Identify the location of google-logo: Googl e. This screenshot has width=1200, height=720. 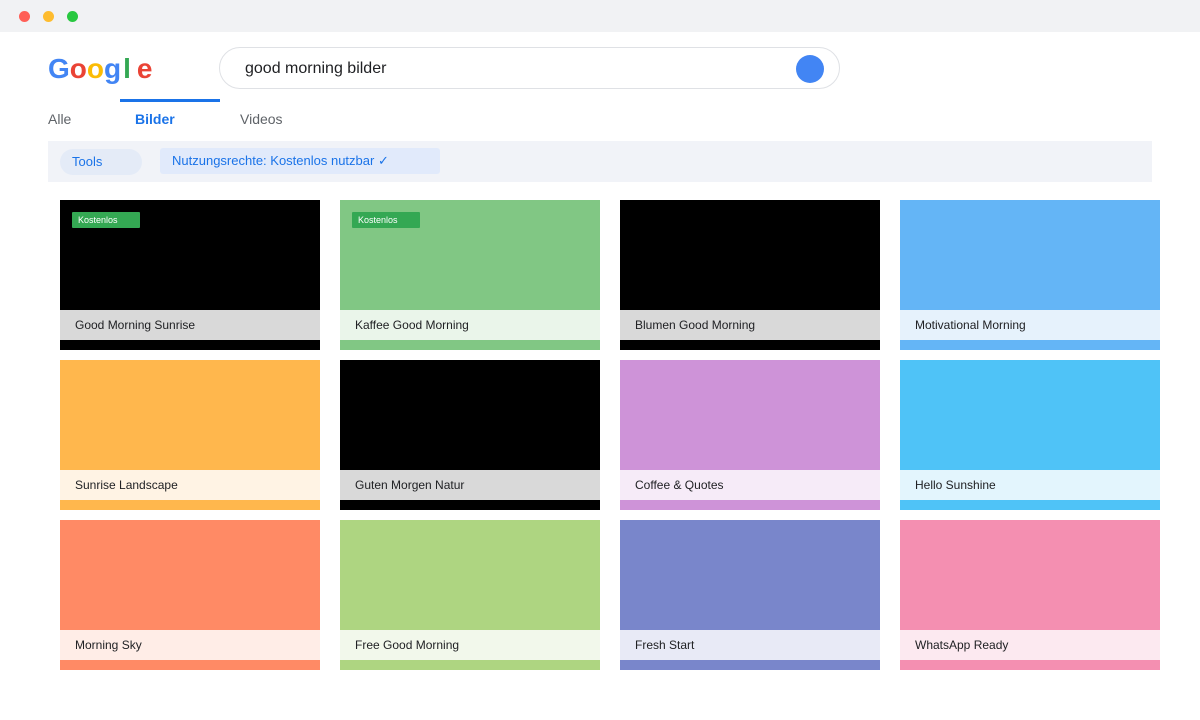
(100, 69).